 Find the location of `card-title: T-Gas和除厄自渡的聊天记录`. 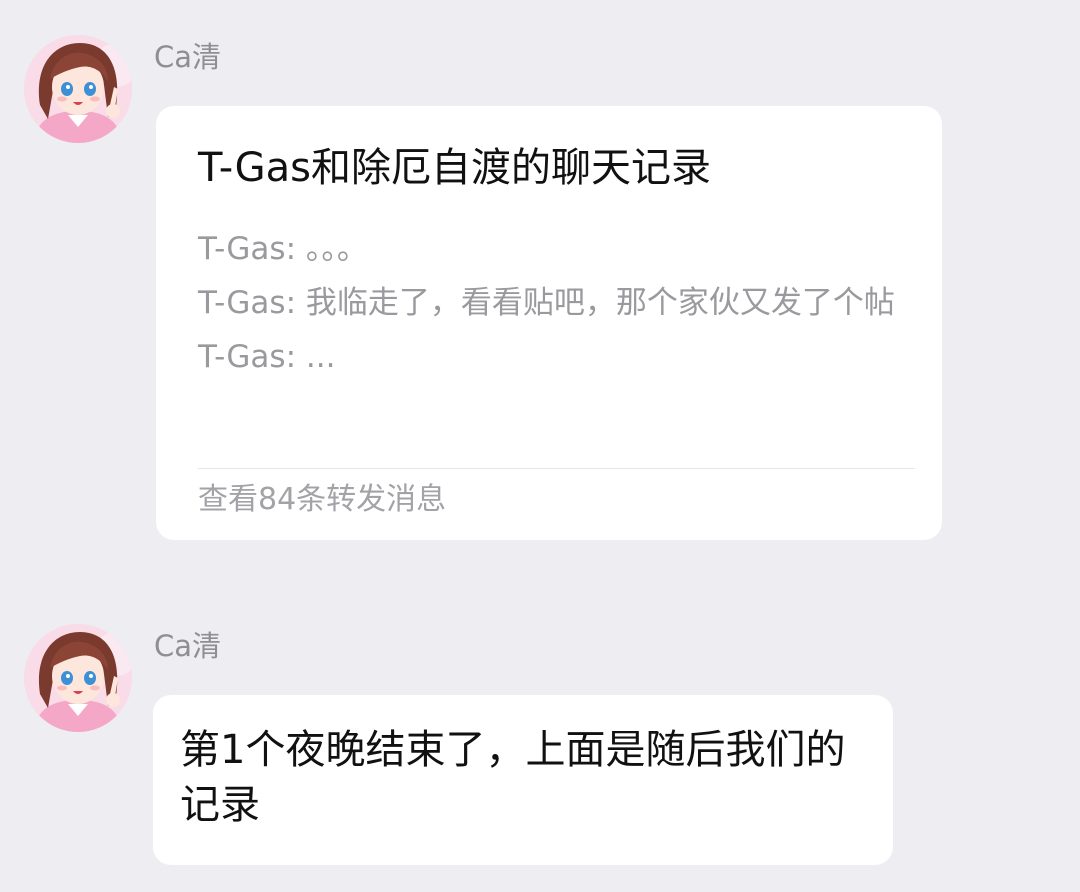

card-title: T-Gas和除厄自渡的聊天记录 is located at coordinates (455, 168).